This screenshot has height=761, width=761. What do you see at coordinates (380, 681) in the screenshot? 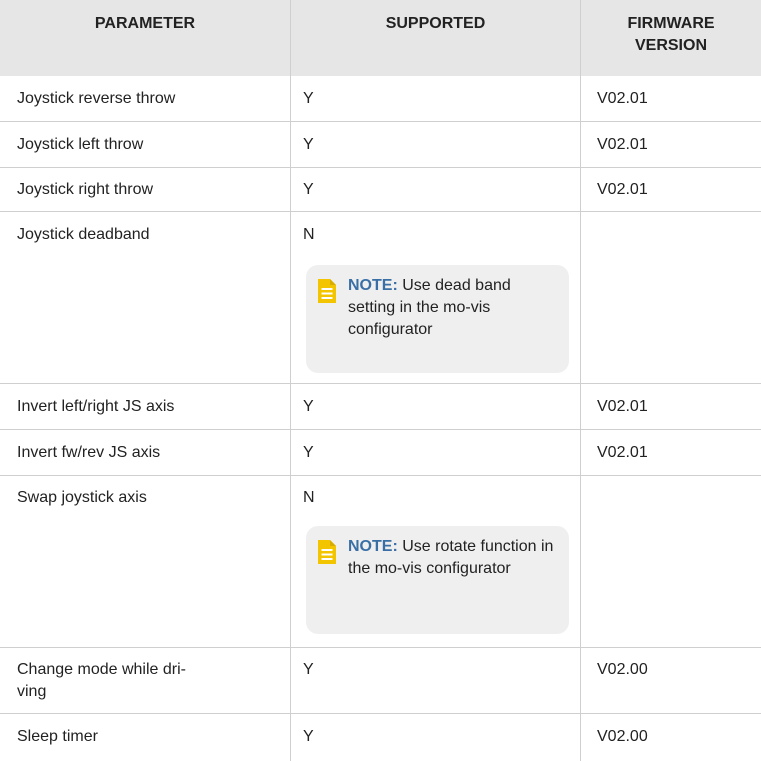
I see `table-row: Change mode while dri- ving Y V02.00` at bounding box center [380, 681].